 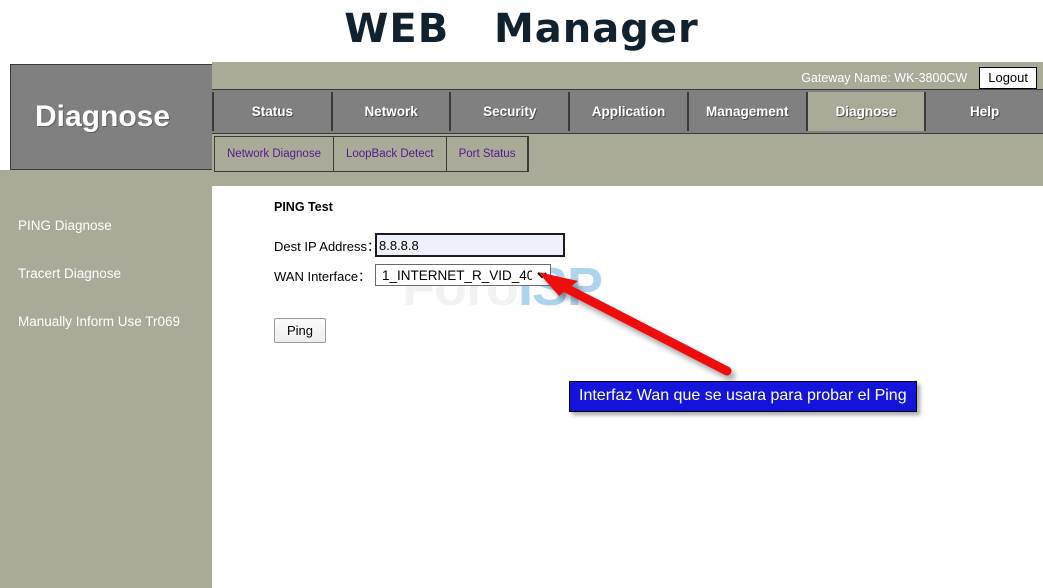 I want to click on app-banner: WEB Manager, so click(x=521, y=31).